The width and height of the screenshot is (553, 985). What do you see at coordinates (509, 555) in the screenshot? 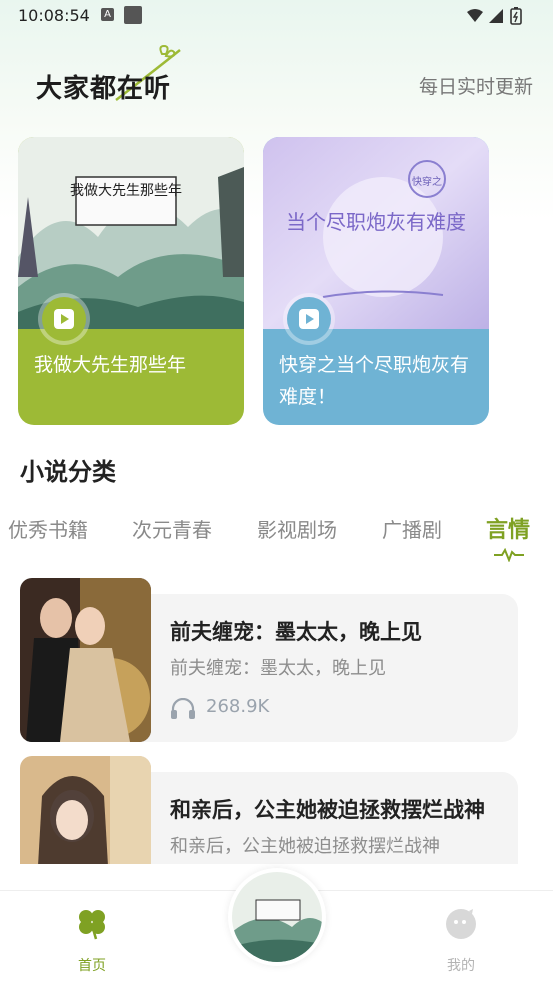
I see `active-tab-wave-icon` at bounding box center [509, 555].